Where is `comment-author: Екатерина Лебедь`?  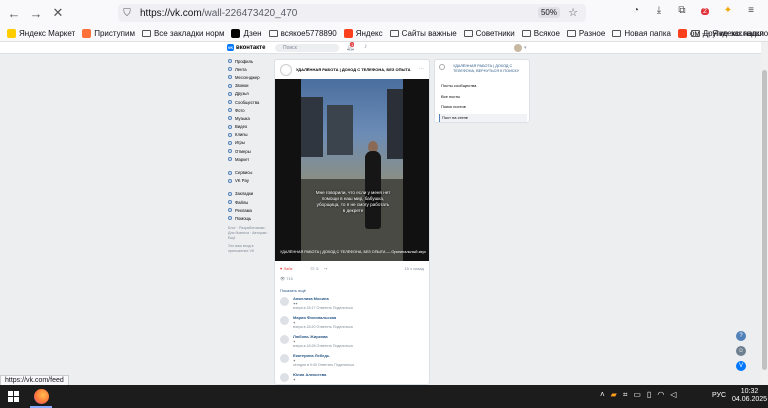 comment-author: Екатерина Лебедь is located at coordinates (311, 355).